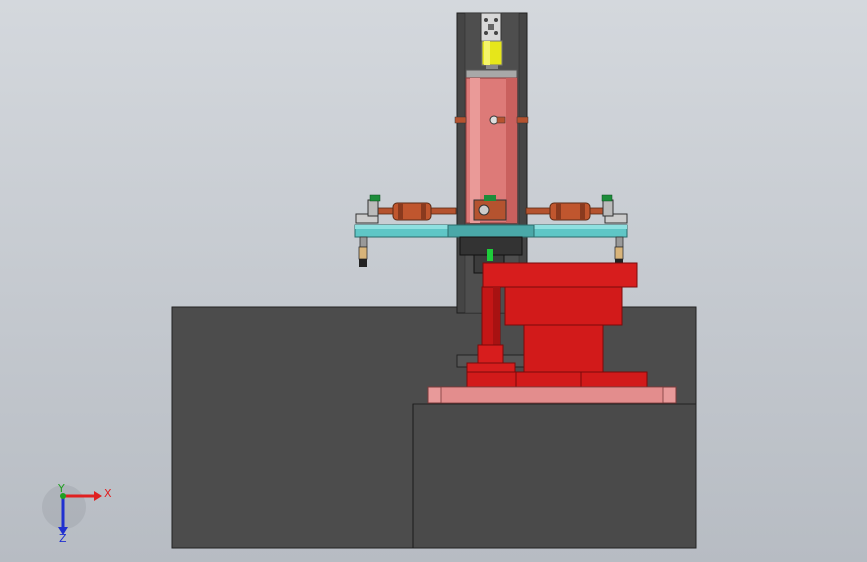 The width and height of the screenshot is (867, 562). Describe the element at coordinates (61, 488) in the screenshot. I see `y-axis-label: Y` at that location.